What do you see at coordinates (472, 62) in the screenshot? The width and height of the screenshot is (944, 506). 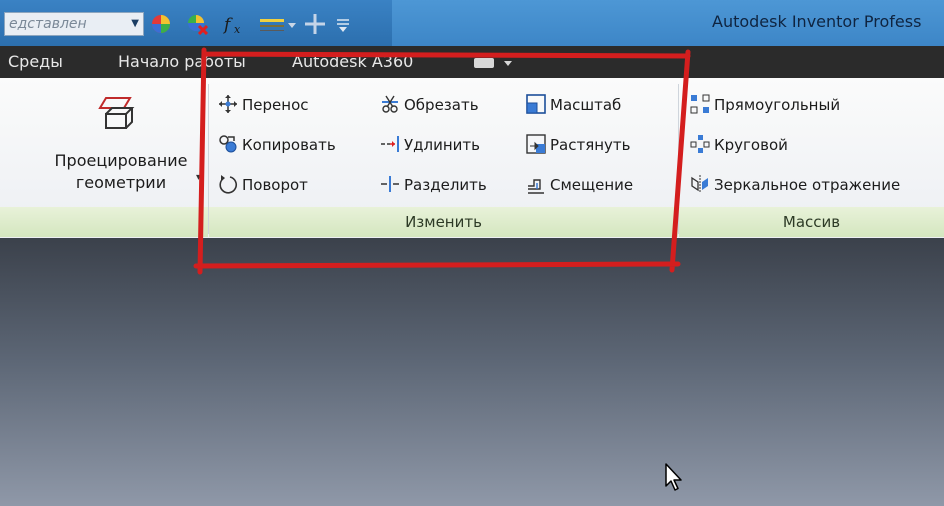 I see `ribbon-tabs: Среды Начало работы Autodesk A360` at bounding box center [472, 62].